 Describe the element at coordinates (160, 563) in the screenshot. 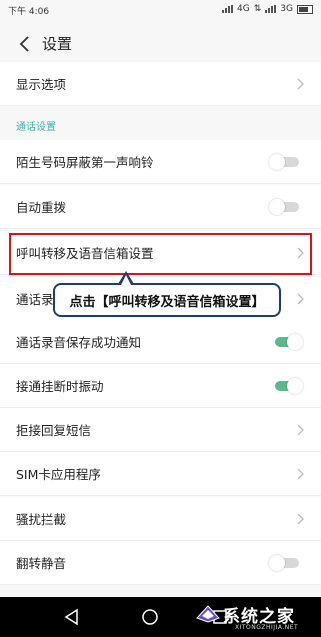

I see `row-flip-to-mute: 翻转静音` at that location.